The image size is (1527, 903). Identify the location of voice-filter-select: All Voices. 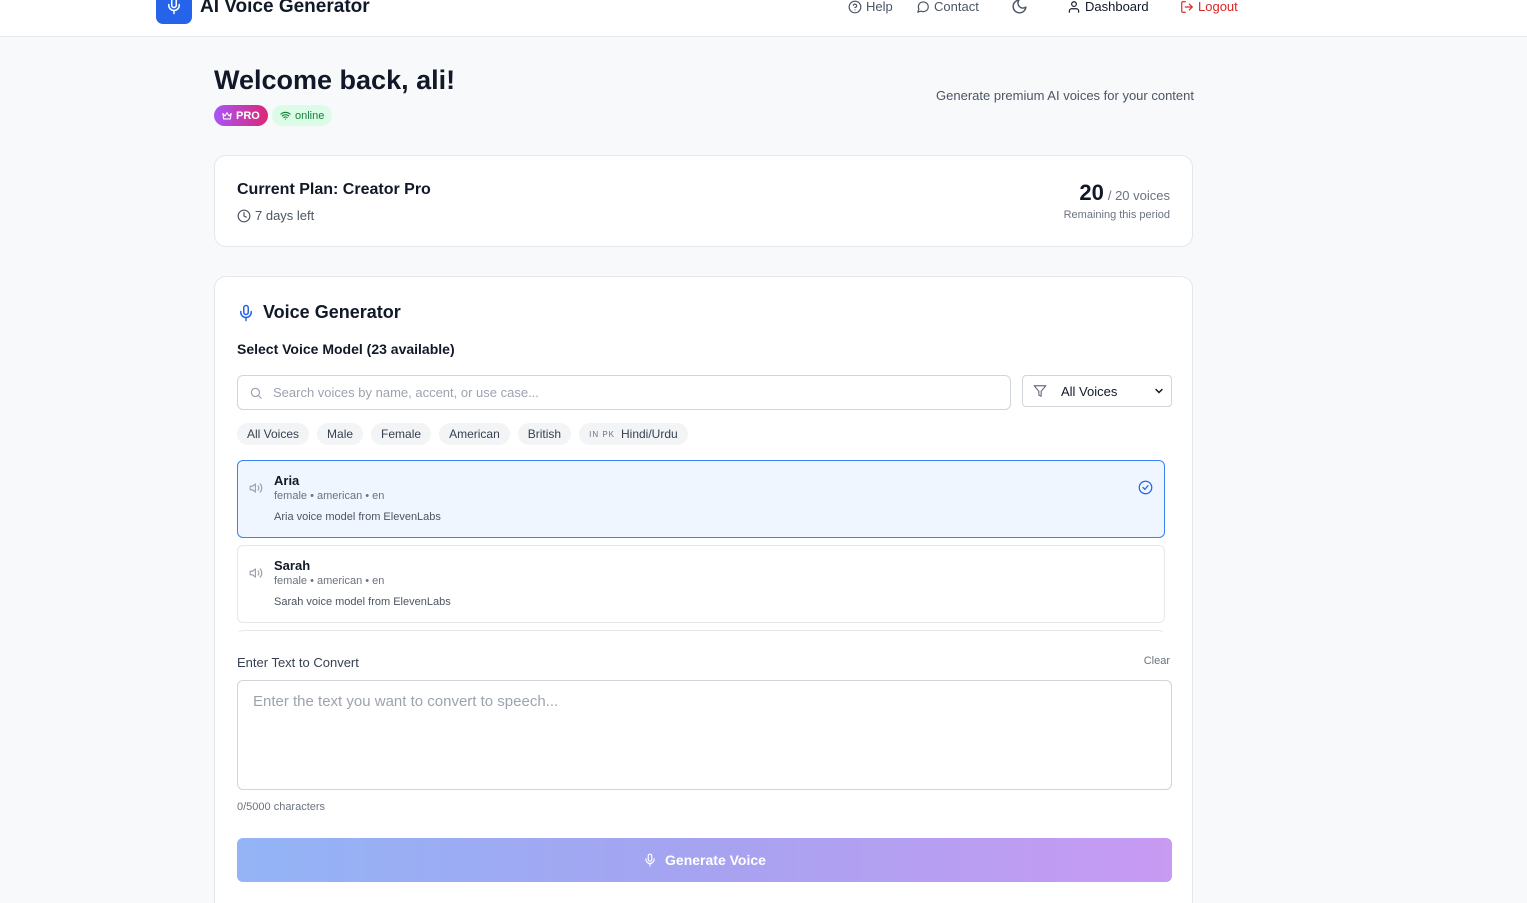
(1097, 391).